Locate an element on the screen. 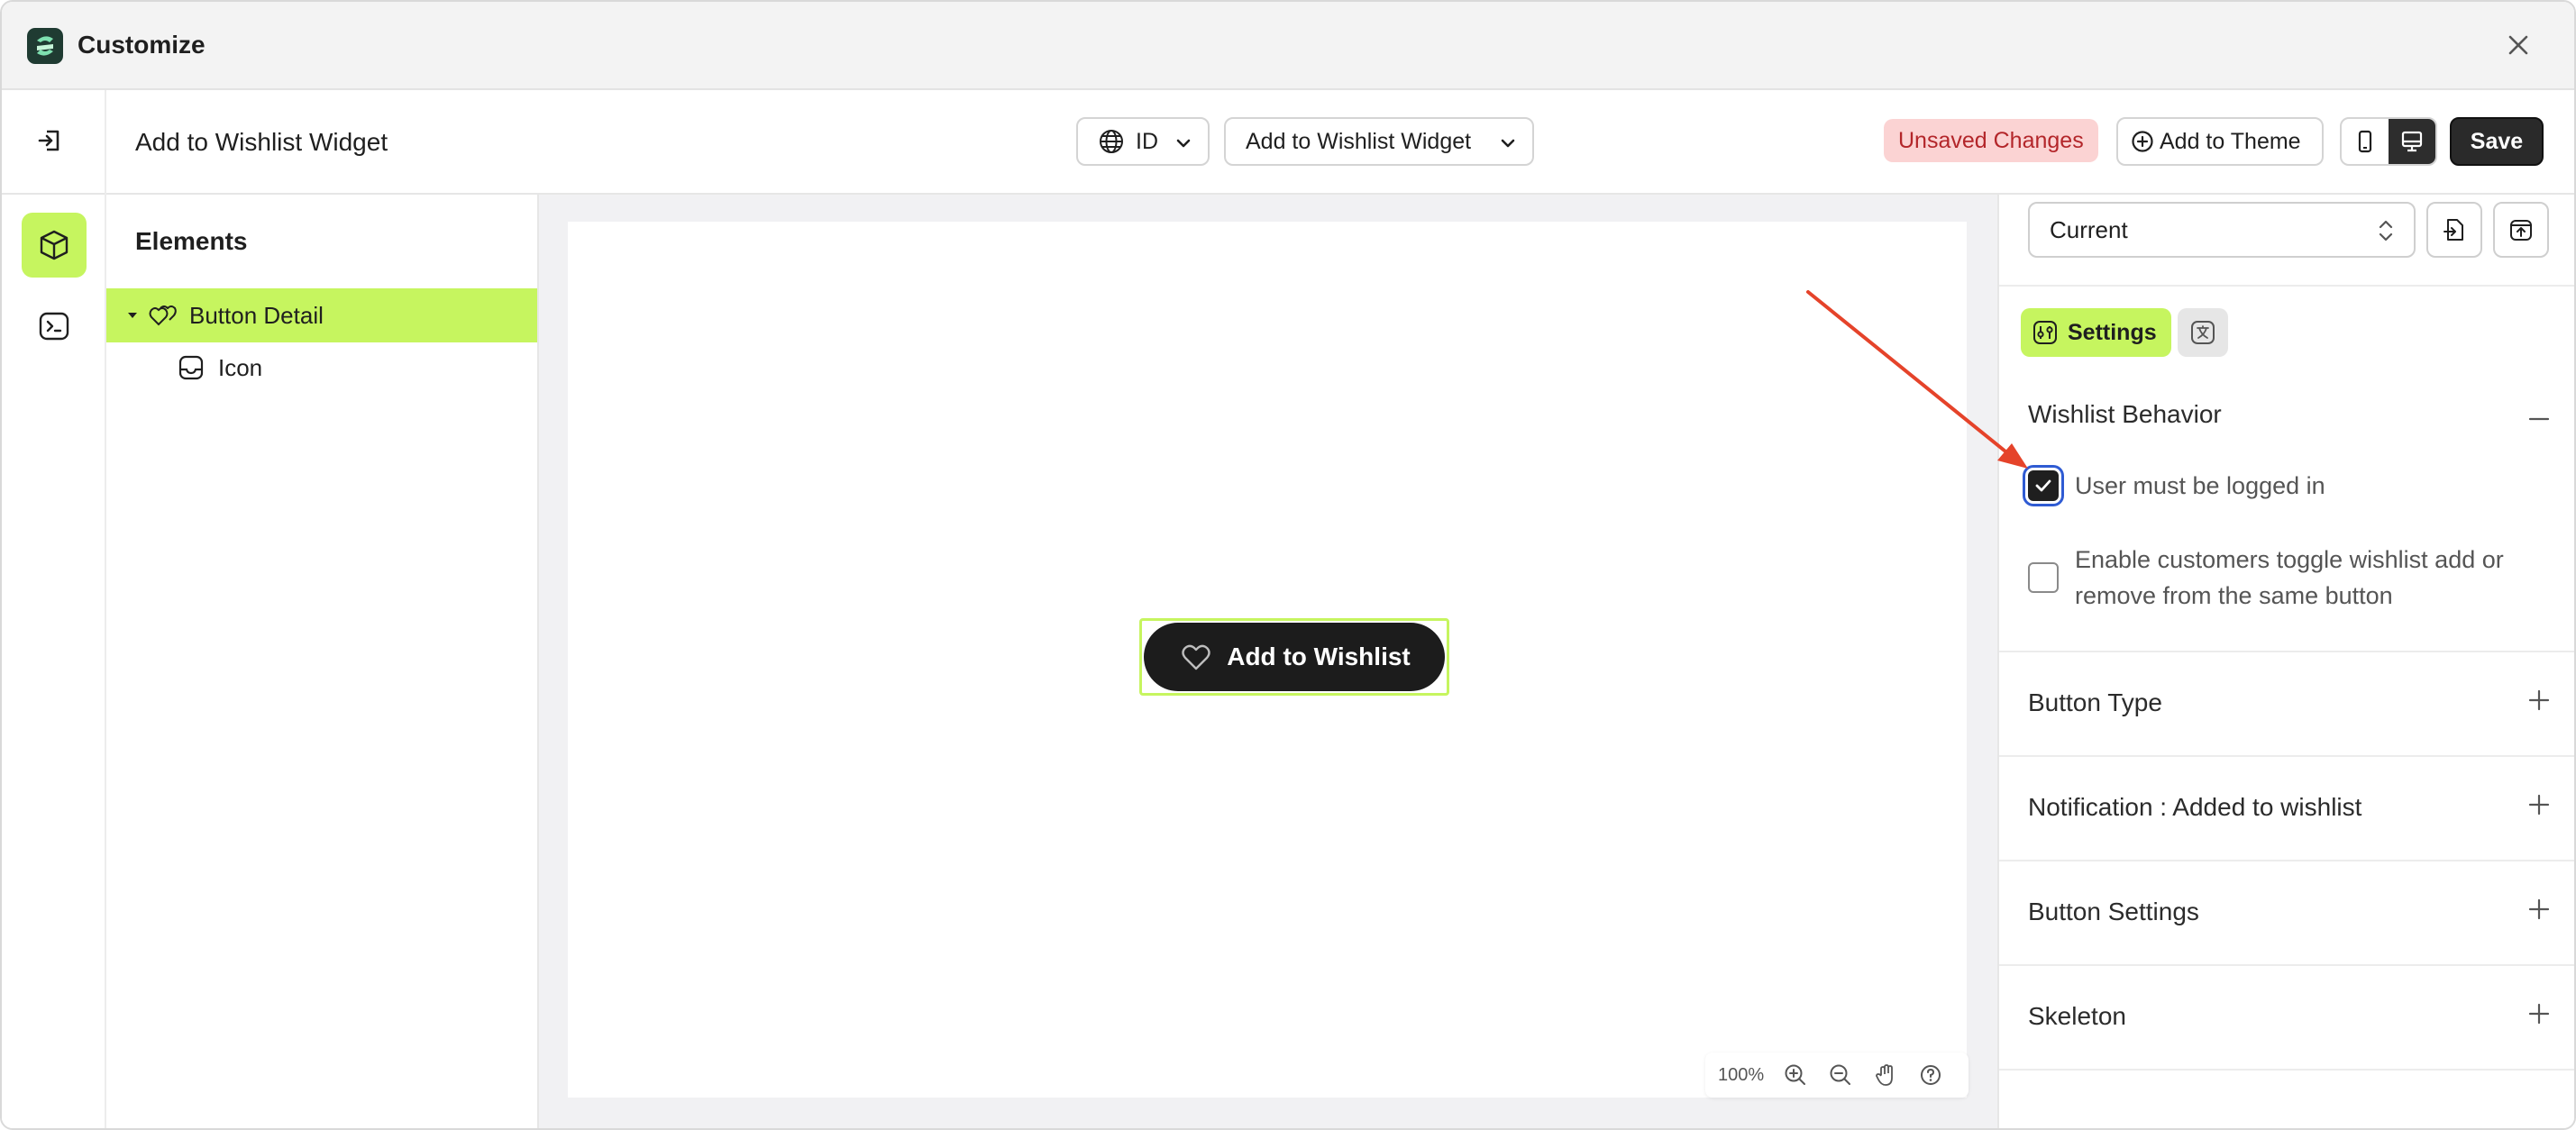 The image size is (2576, 1130). mobile-icon is located at coordinates (2365, 141).